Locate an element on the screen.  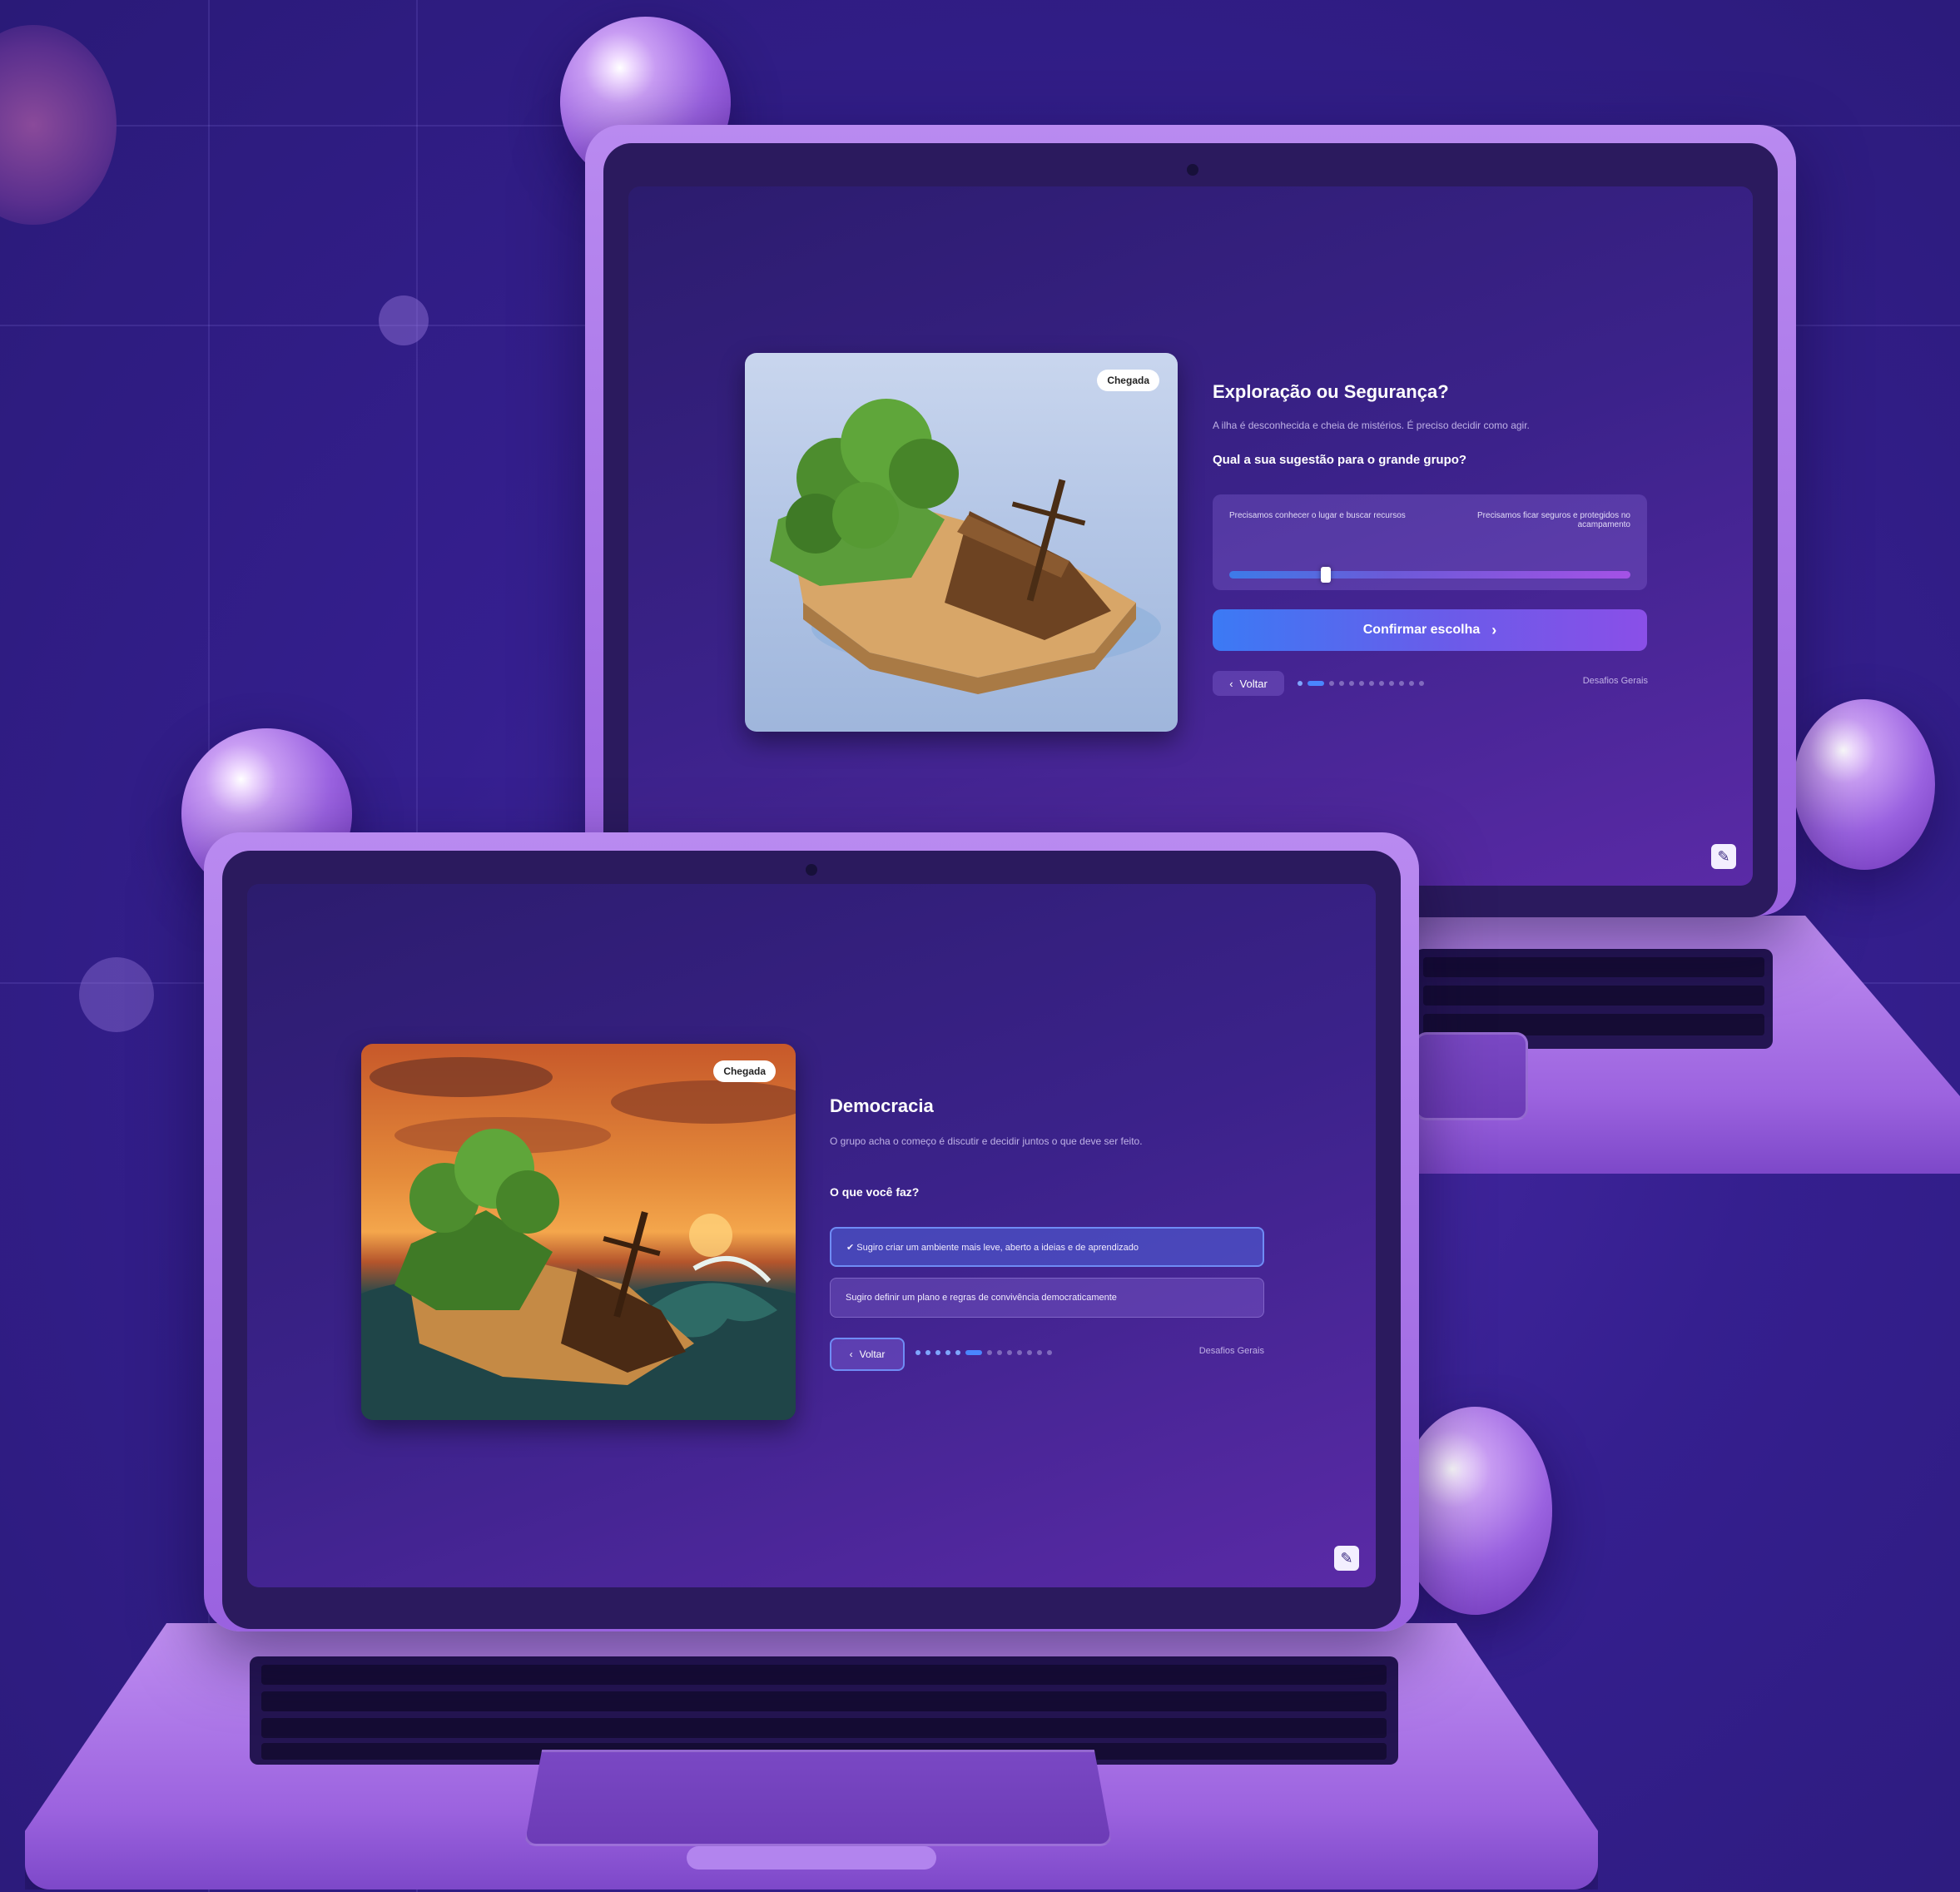
scene-title: Democracia is located at coordinates (882, 1105).